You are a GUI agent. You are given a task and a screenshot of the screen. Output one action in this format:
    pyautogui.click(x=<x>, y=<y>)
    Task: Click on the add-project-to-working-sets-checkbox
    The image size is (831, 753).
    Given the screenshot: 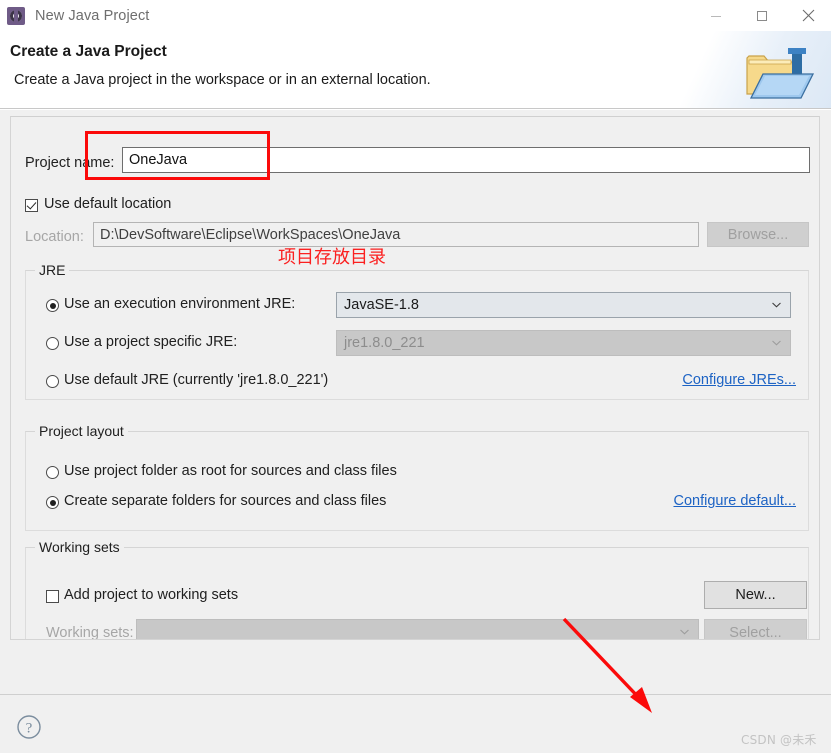 What is the action you would take?
    pyautogui.click(x=52, y=596)
    